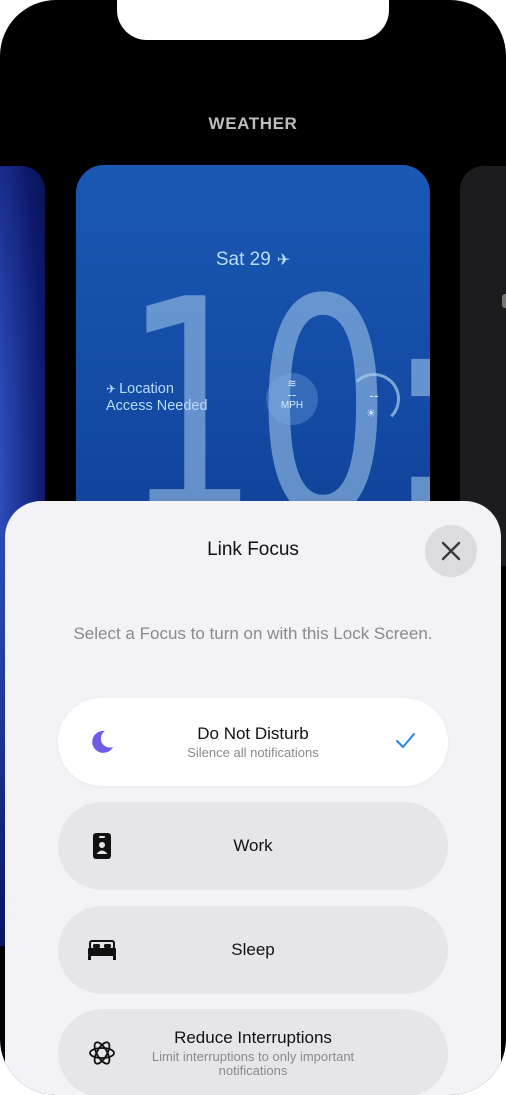 This screenshot has width=506, height=1095. I want to click on focus-option-title: Sleep, so click(253, 949).